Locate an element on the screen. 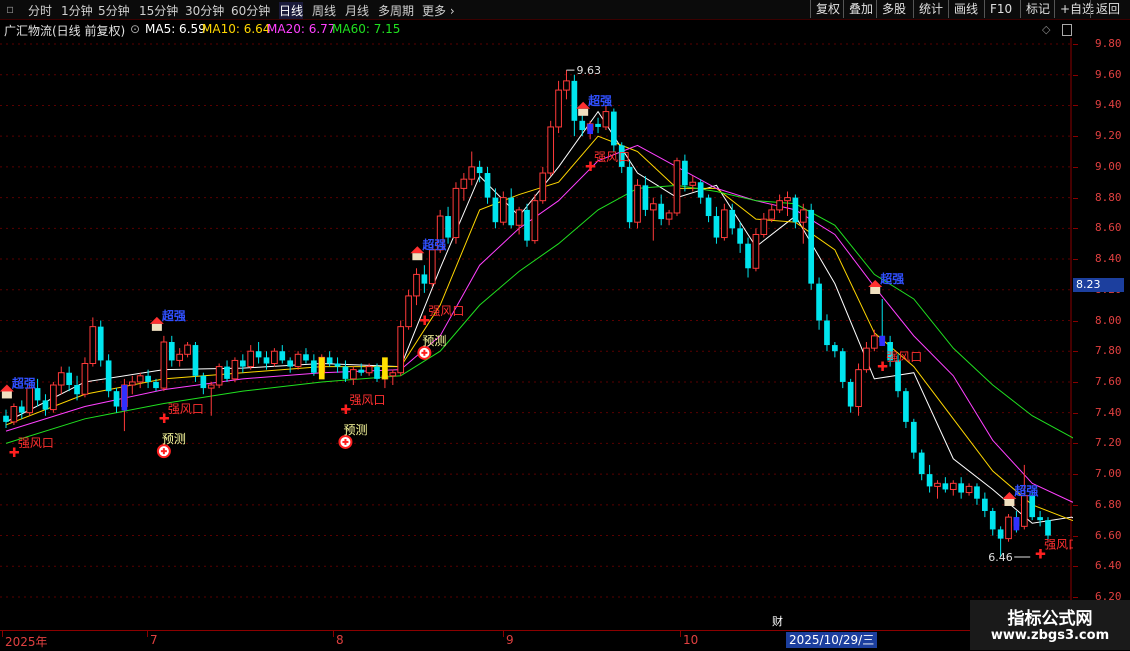  period-tab-8: 月线 is located at coordinates (357, 10).